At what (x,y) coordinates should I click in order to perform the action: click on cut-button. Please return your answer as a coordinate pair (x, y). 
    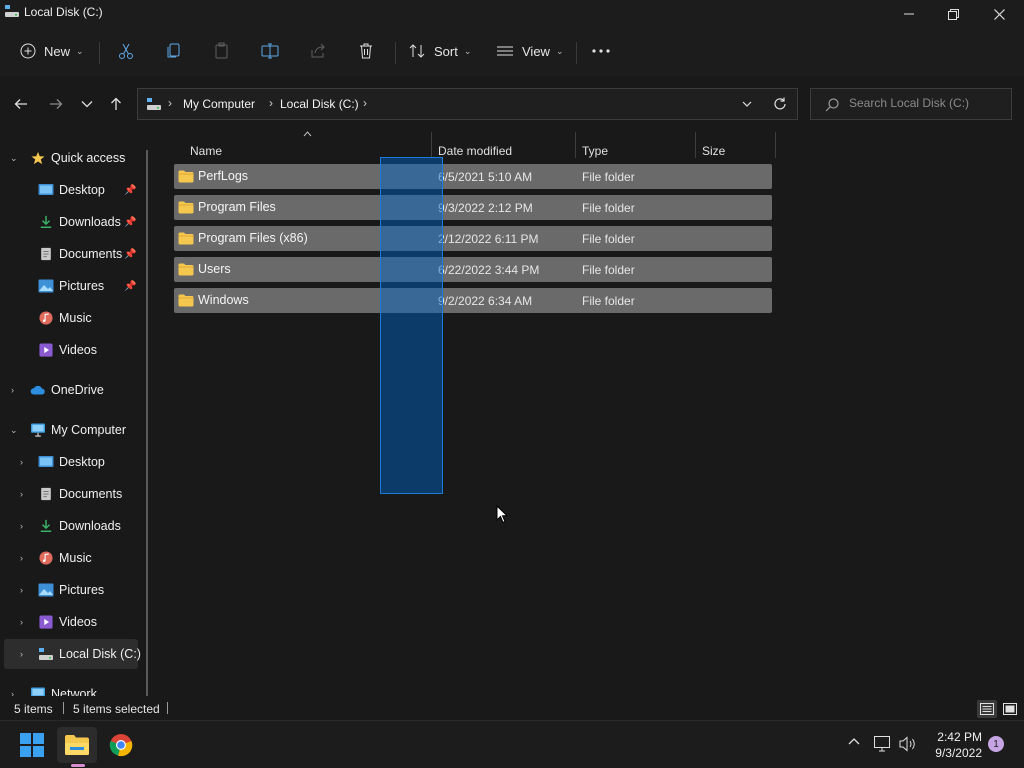
    Looking at the image, I should click on (126, 51).